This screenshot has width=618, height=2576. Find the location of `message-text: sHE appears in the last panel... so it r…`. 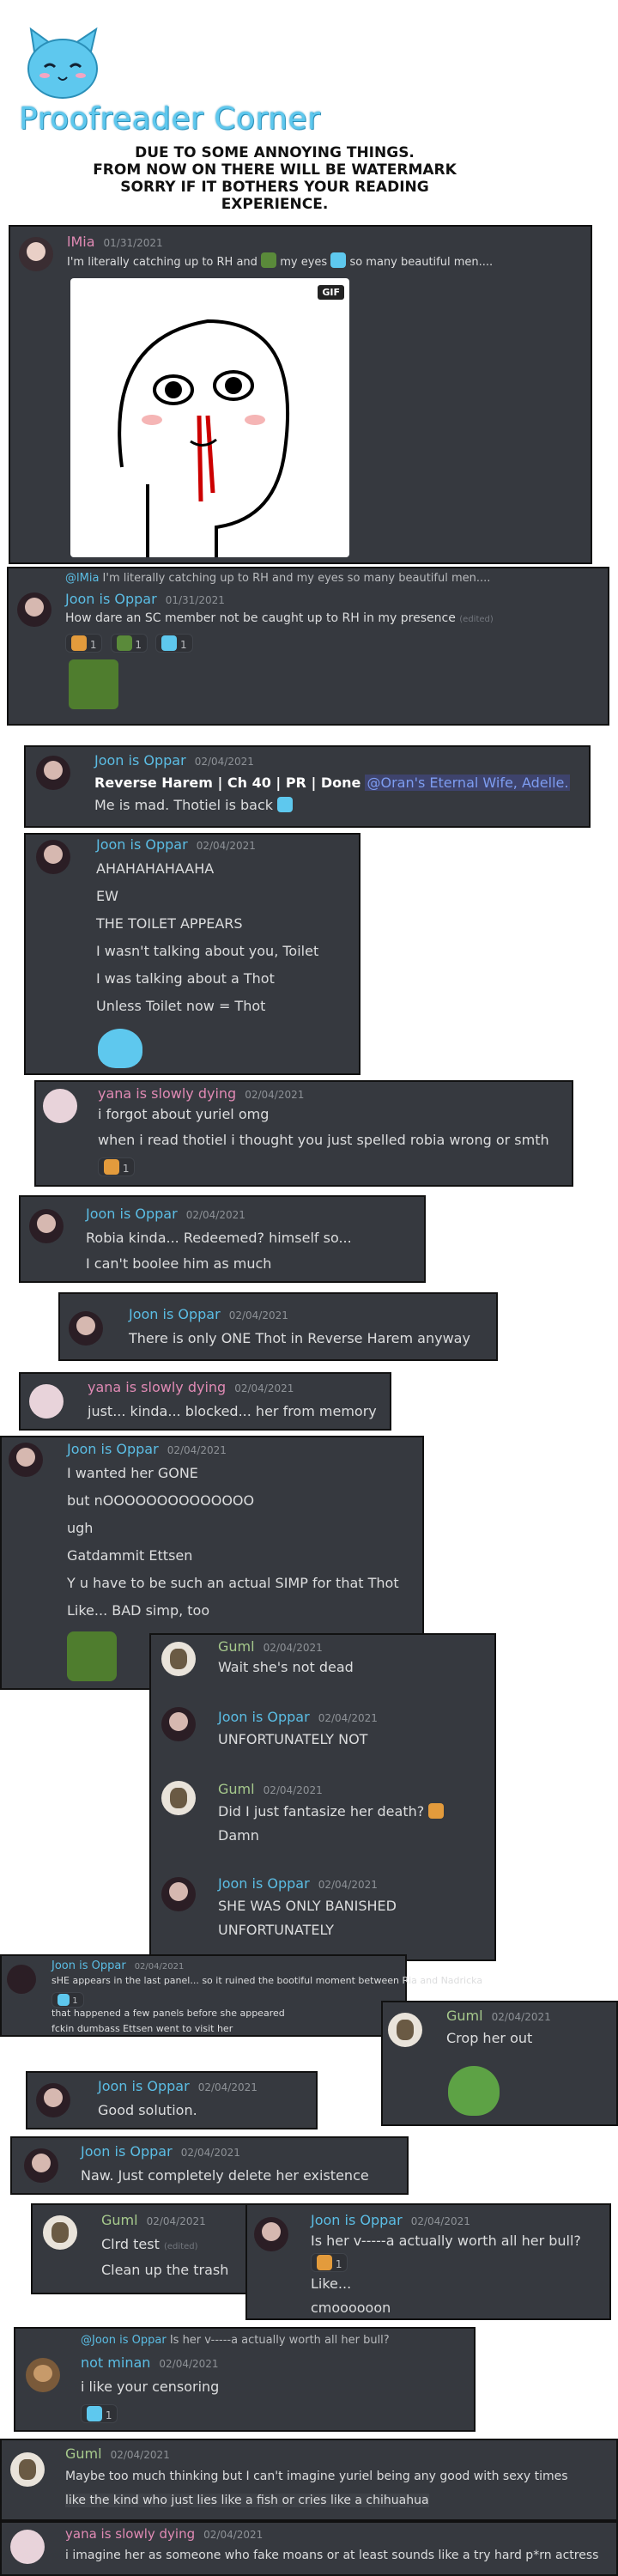

message-text: sHE appears in the last panel... so it r… is located at coordinates (267, 1981).